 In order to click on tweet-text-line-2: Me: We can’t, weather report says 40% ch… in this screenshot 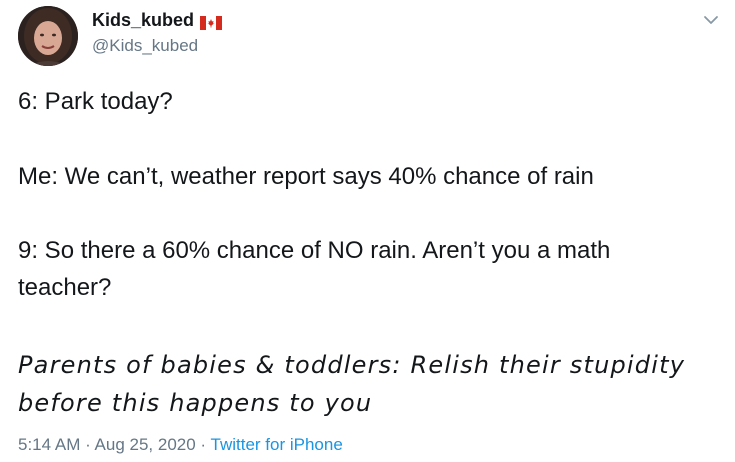, I will do `click(306, 176)`.